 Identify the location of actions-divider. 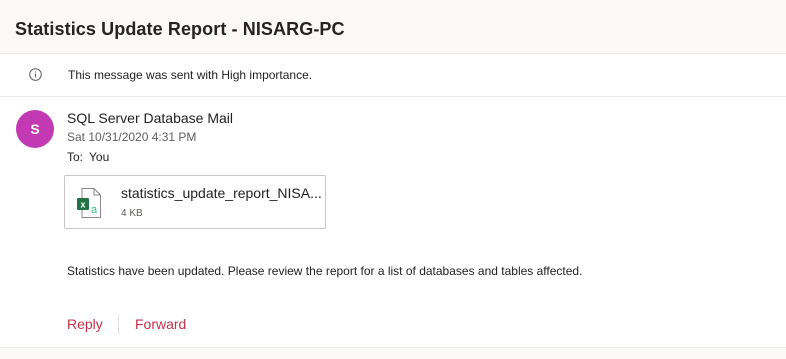
(118, 324).